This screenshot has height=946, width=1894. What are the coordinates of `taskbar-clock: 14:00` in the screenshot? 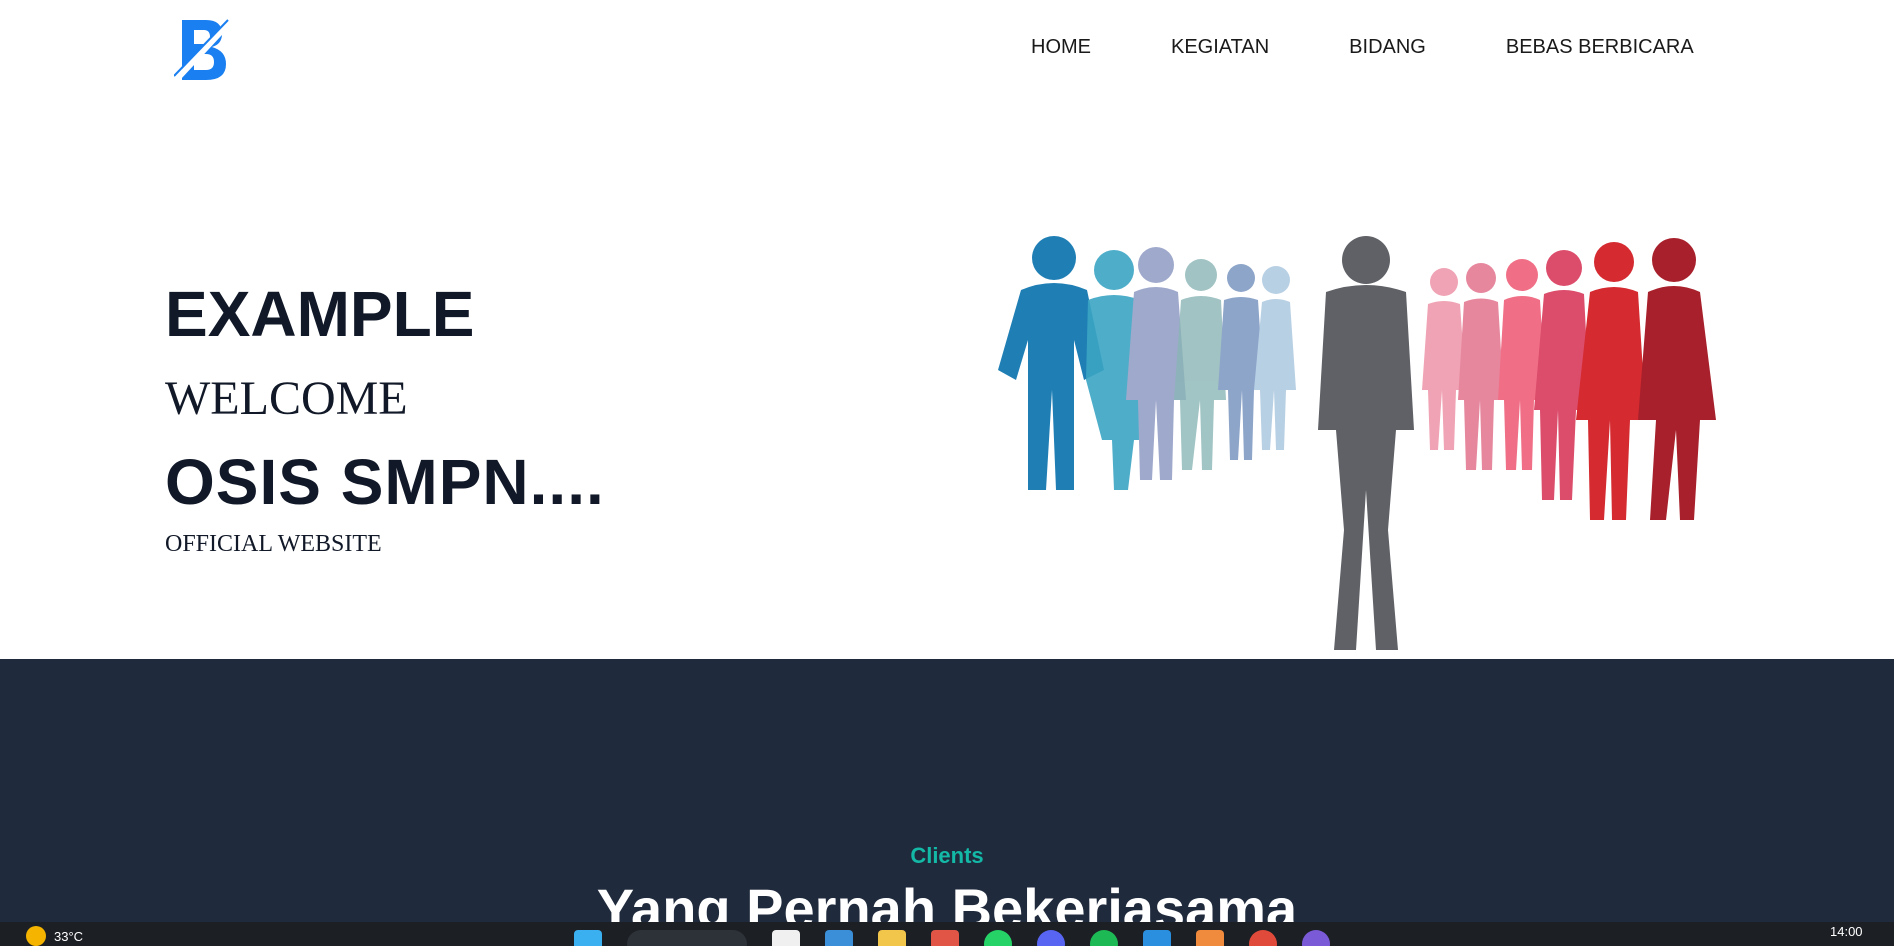 It's located at (1846, 931).